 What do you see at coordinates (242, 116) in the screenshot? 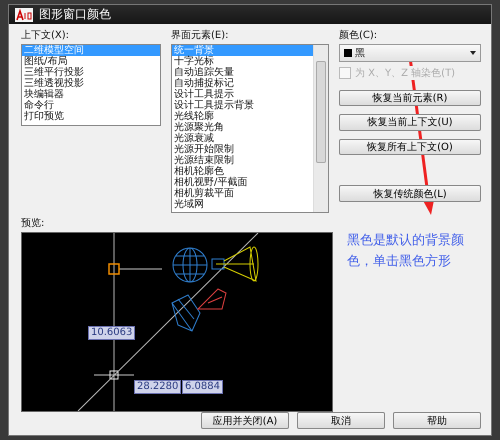
I see `interface-element-item: 光线轮廓` at bounding box center [242, 116].